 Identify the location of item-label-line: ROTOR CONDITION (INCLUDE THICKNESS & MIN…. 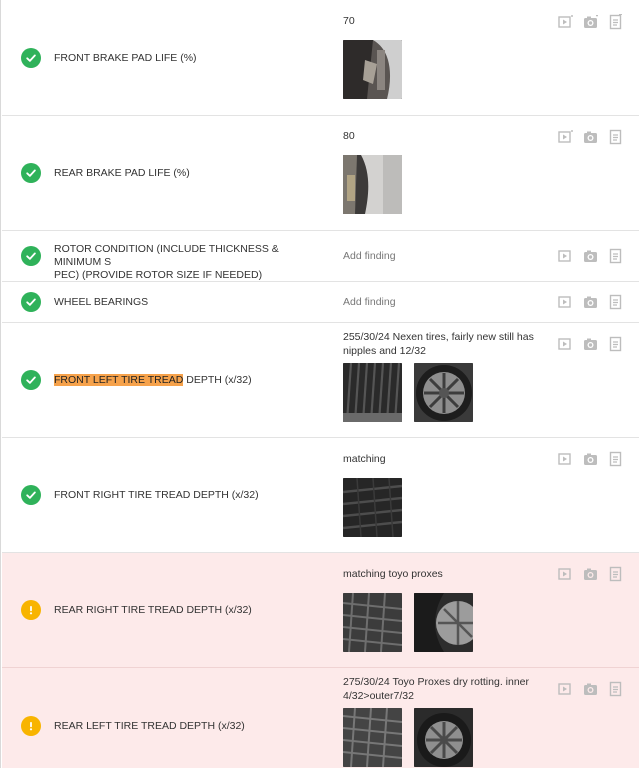
(166, 255).